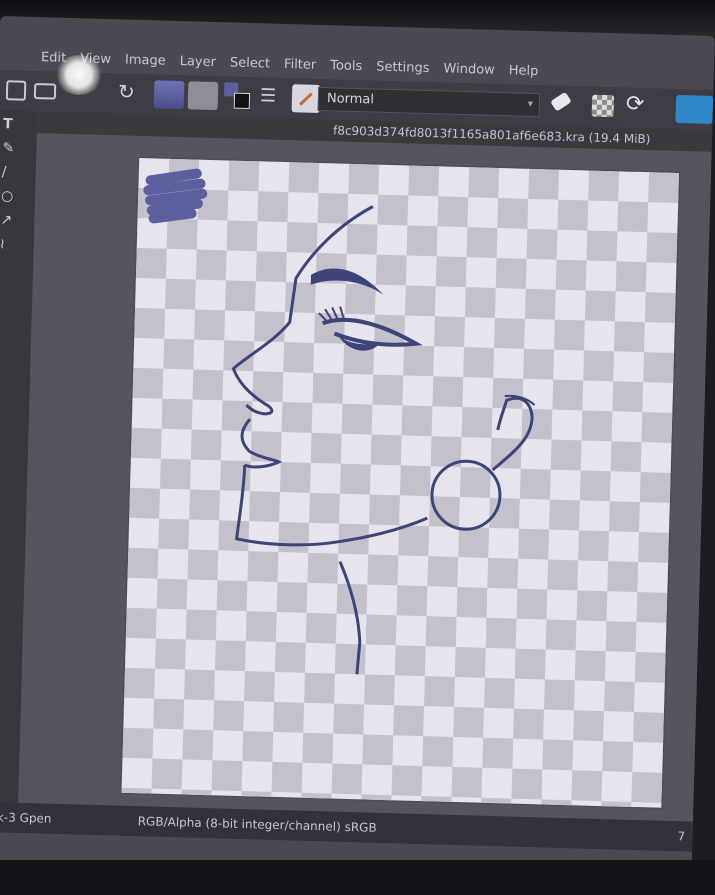 The image size is (715, 895). Describe the element at coordinates (469, 69) in the screenshot. I see `menu-window: Window` at that location.